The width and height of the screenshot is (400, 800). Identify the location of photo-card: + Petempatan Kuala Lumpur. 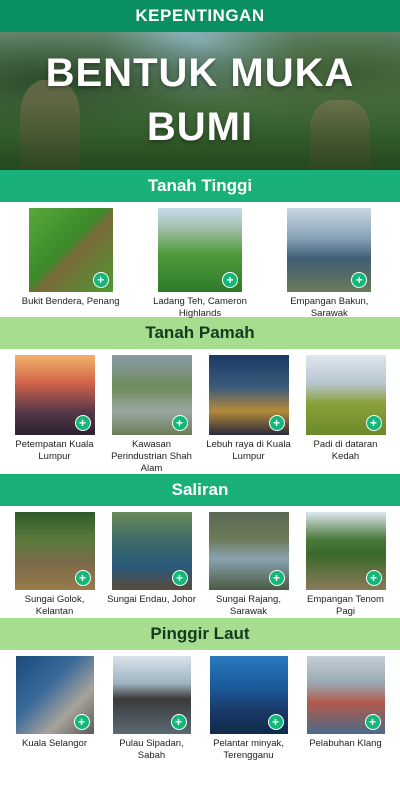
(55, 409).